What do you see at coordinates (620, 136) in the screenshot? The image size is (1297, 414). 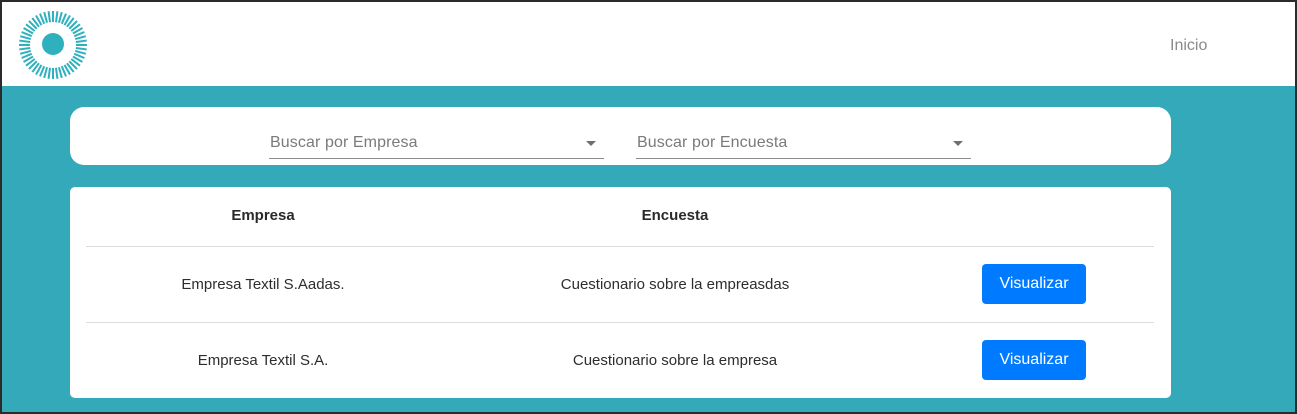 I see `filter-bar: Buscar por Empresa Buscar por Encuesta` at bounding box center [620, 136].